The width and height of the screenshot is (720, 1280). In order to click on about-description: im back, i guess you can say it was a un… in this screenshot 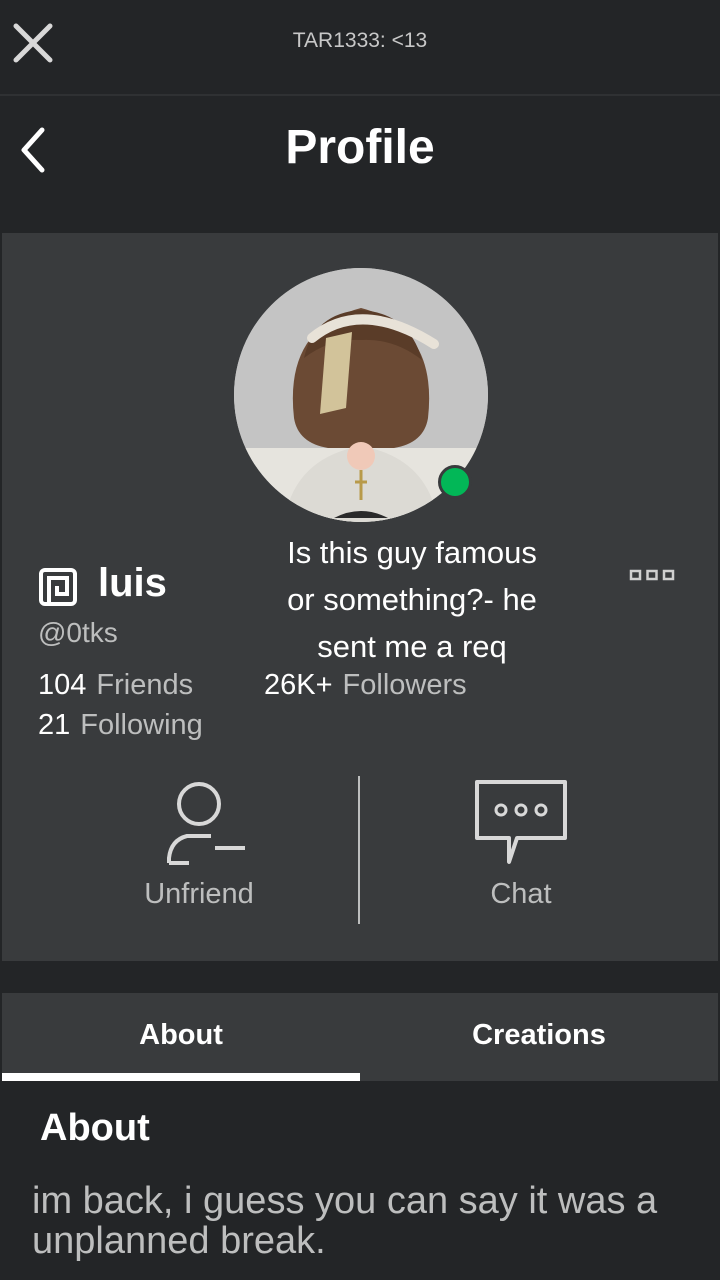, I will do `click(345, 1221)`.